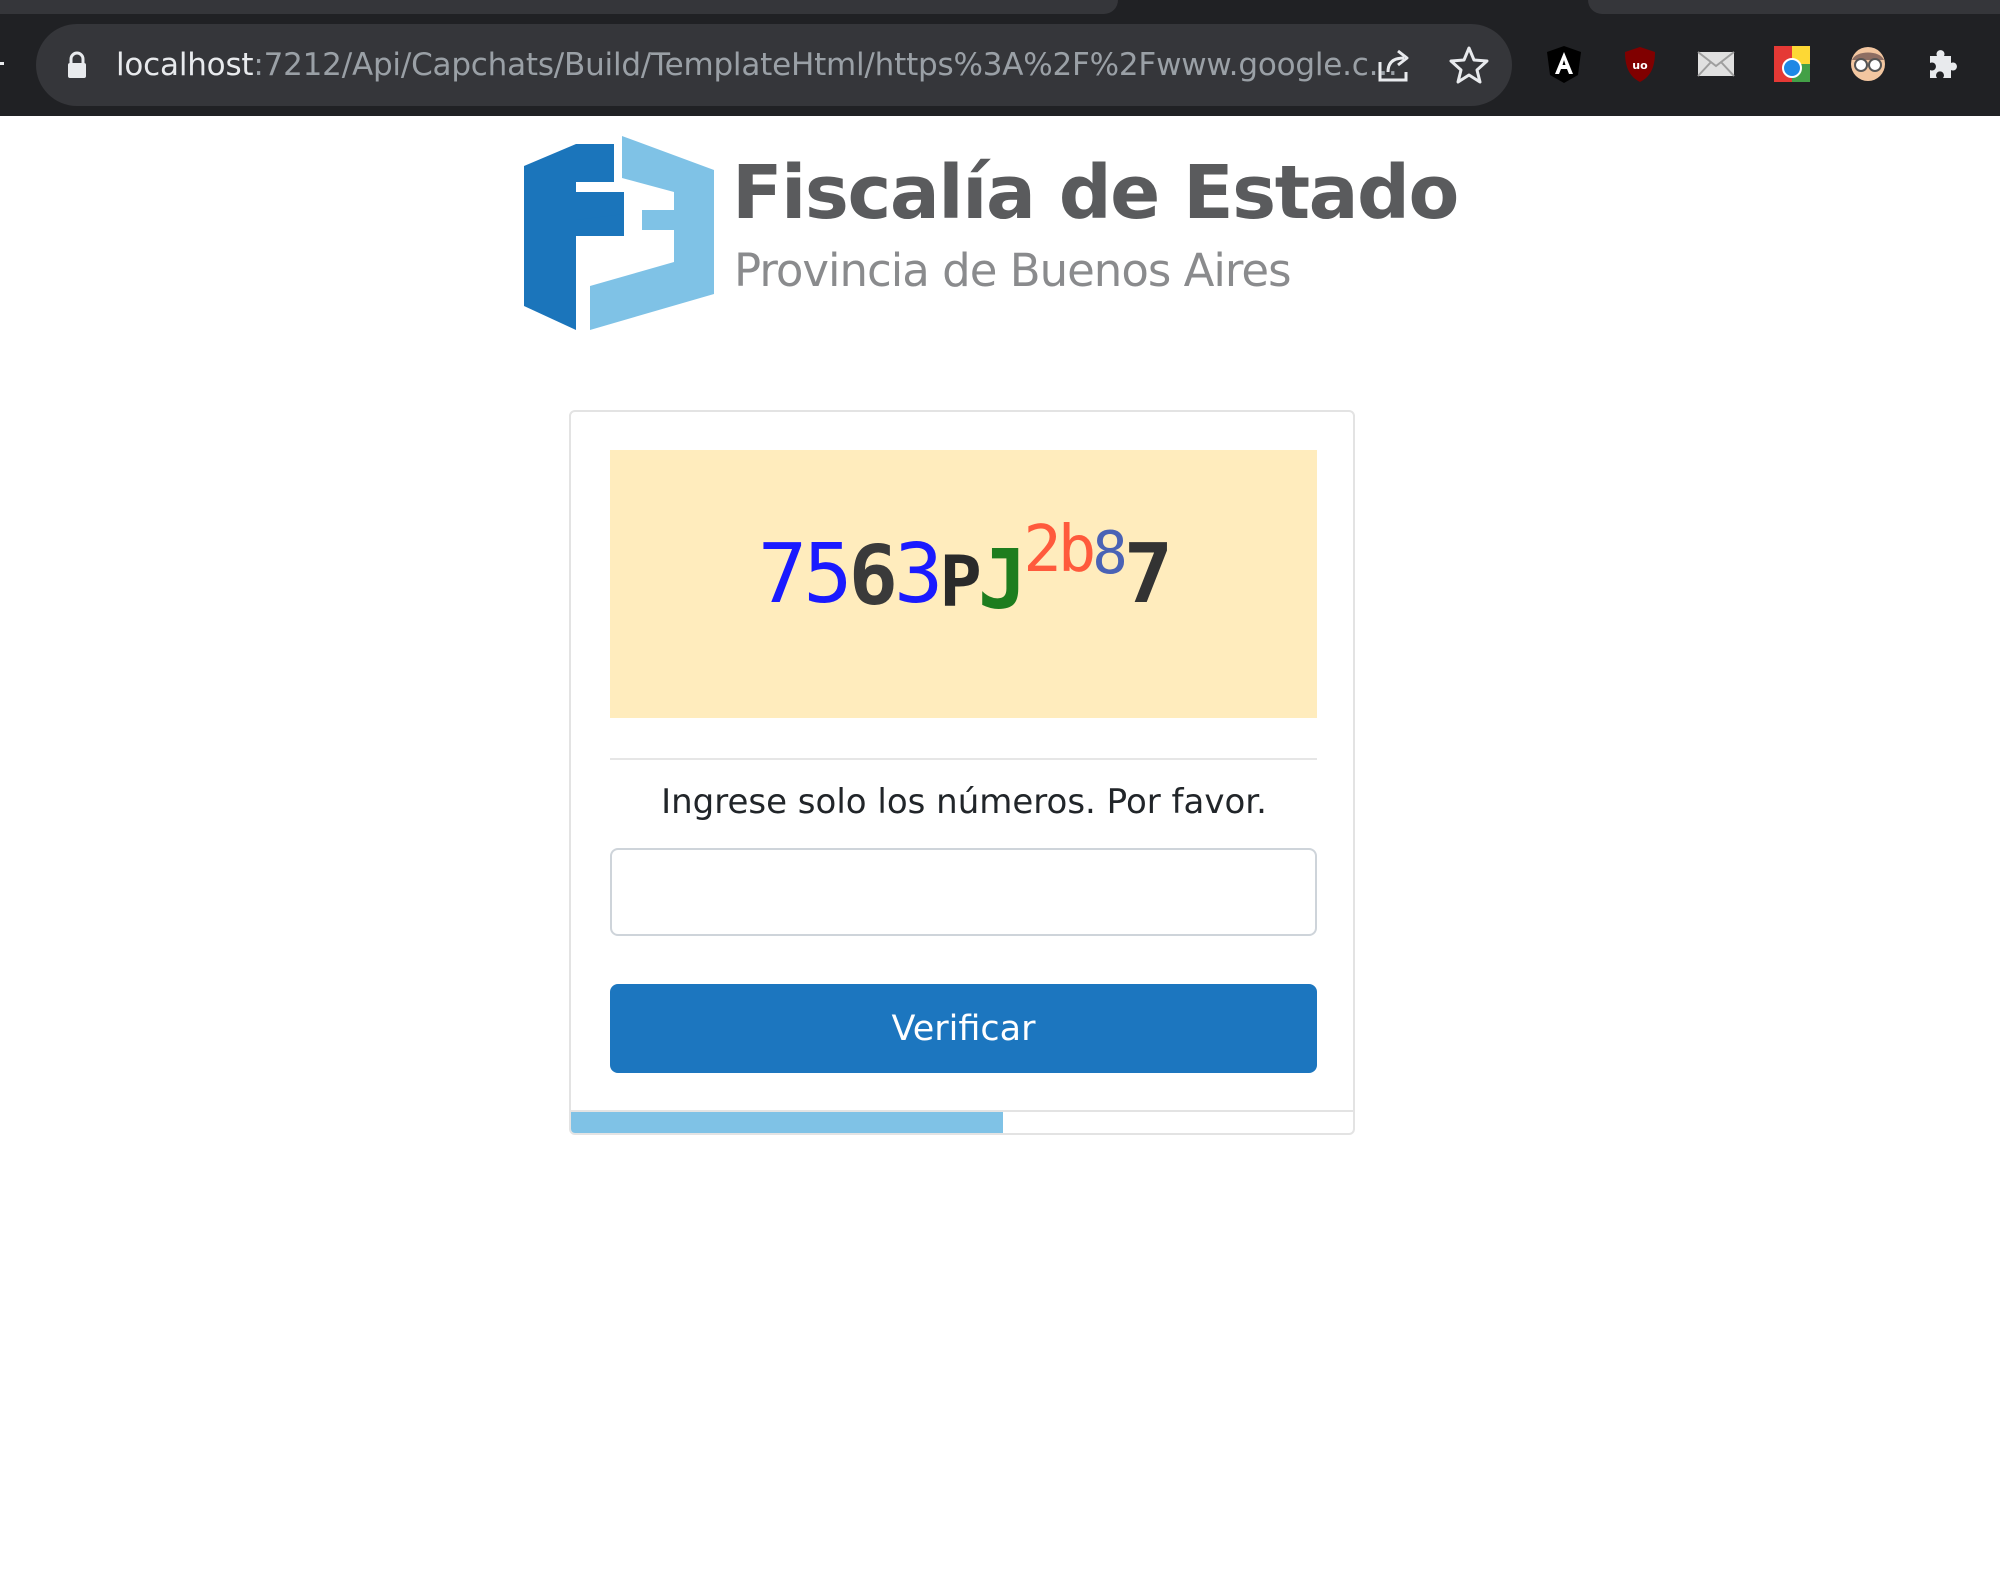  I want to click on tab-strip, so click(559, 7).